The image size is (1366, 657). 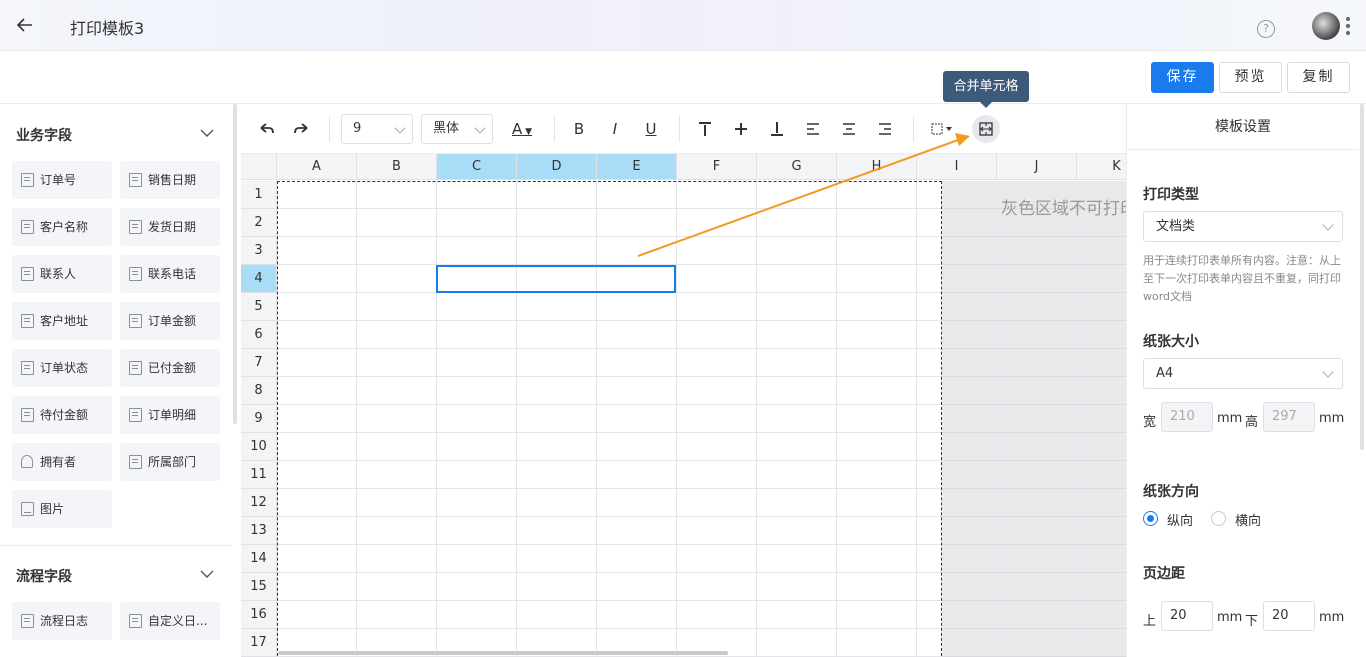 What do you see at coordinates (683, 77) in the screenshot?
I see `action-bar: 保存 预览 复制` at bounding box center [683, 77].